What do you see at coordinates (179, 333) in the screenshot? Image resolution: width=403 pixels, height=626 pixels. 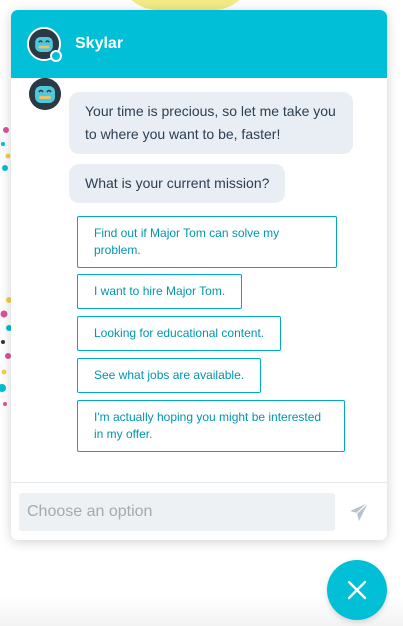 I see `option-button: Looking for educational content.` at bounding box center [179, 333].